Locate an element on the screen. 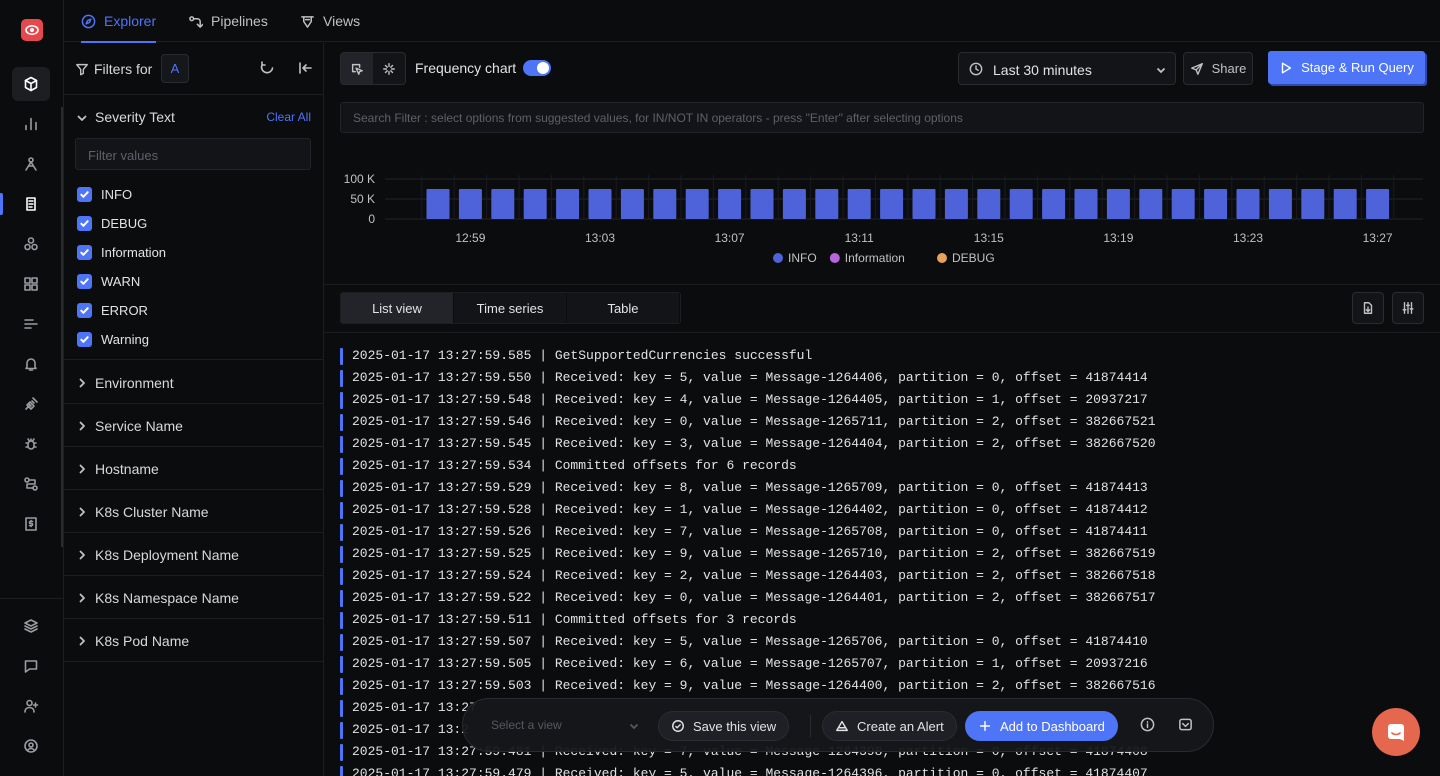 This screenshot has height=776, width=1440. layers-icon is located at coordinates (31, 626).